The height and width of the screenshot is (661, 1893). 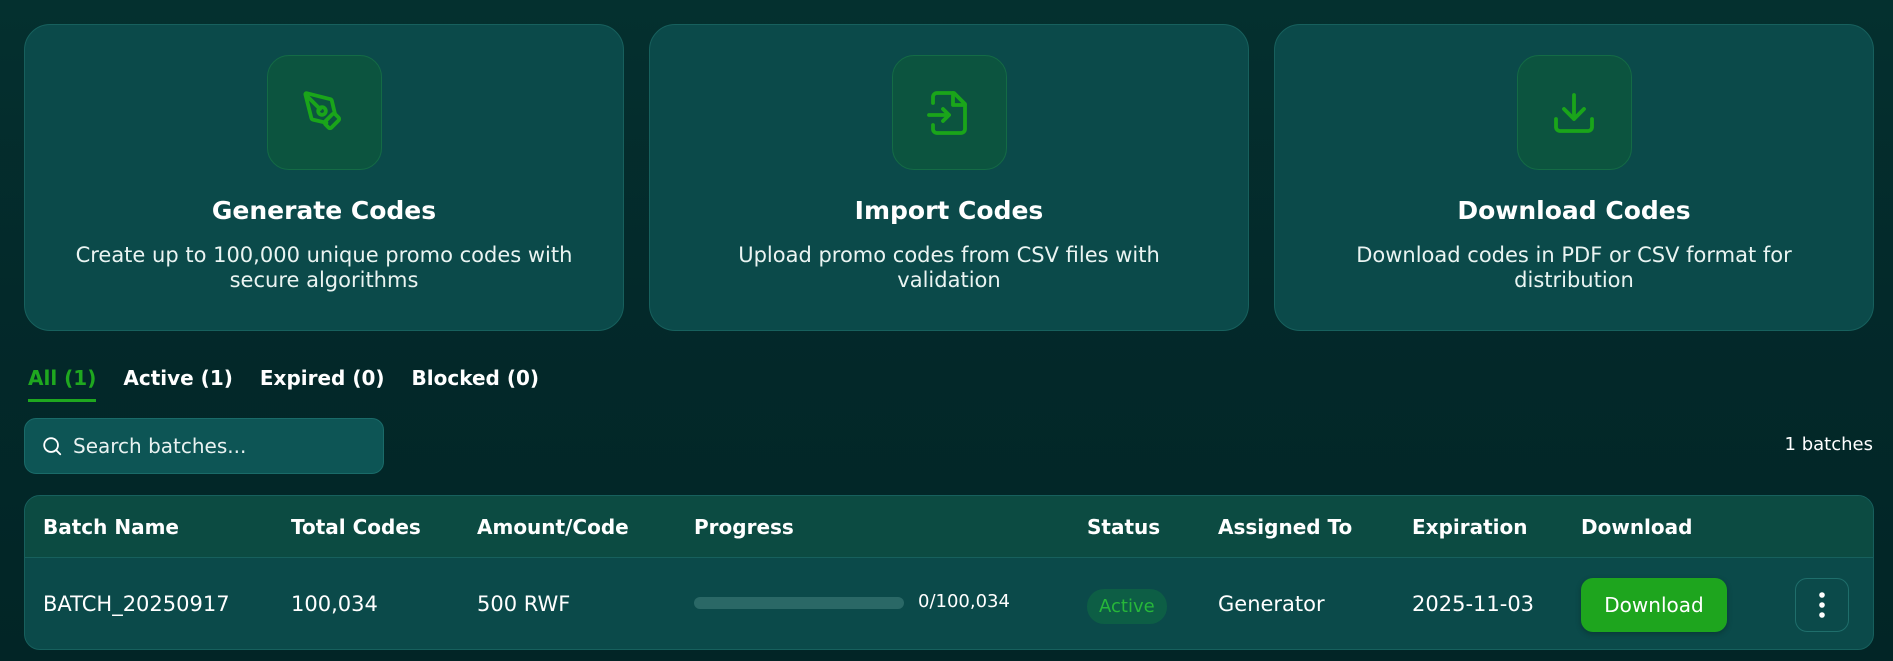 What do you see at coordinates (524, 604) in the screenshot?
I see `amount-code-cell: 500 RWF` at bounding box center [524, 604].